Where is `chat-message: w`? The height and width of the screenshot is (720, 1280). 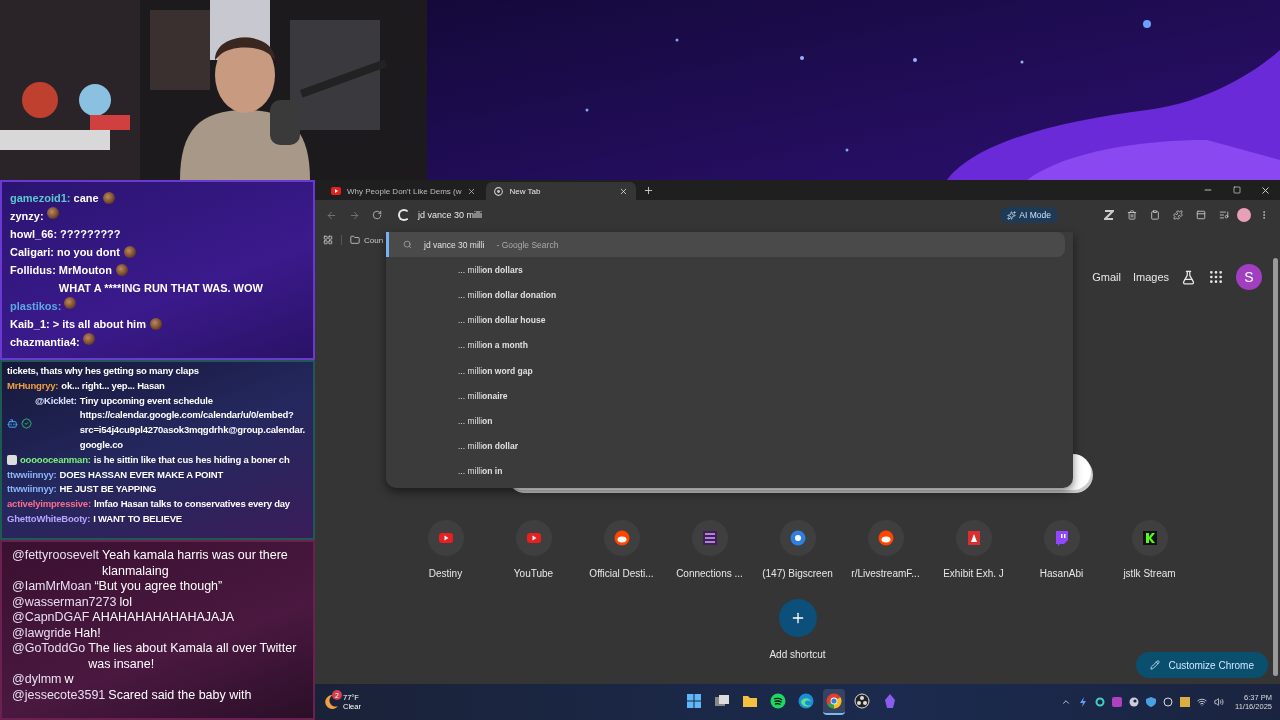
chat-message: w is located at coordinates (69, 680).